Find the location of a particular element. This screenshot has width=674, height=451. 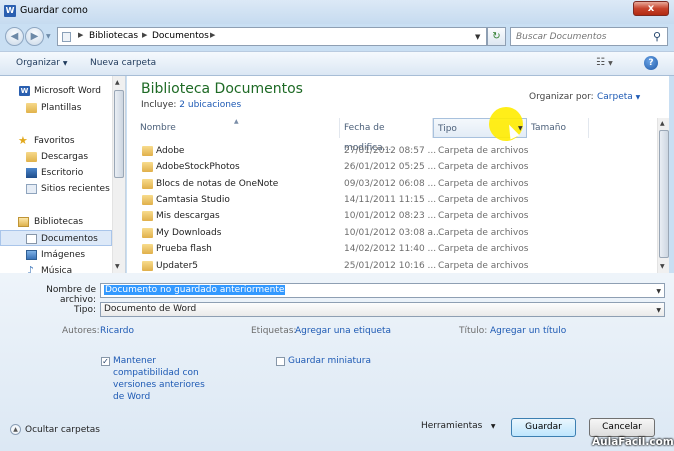

compat-checkbox: ✓ is located at coordinates (105, 361).